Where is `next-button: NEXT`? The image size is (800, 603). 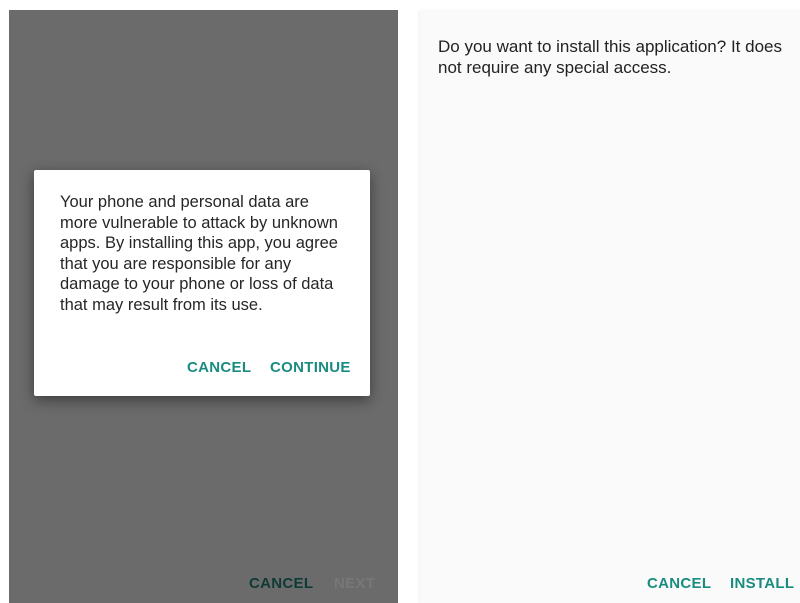
next-button: NEXT is located at coordinates (354, 583).